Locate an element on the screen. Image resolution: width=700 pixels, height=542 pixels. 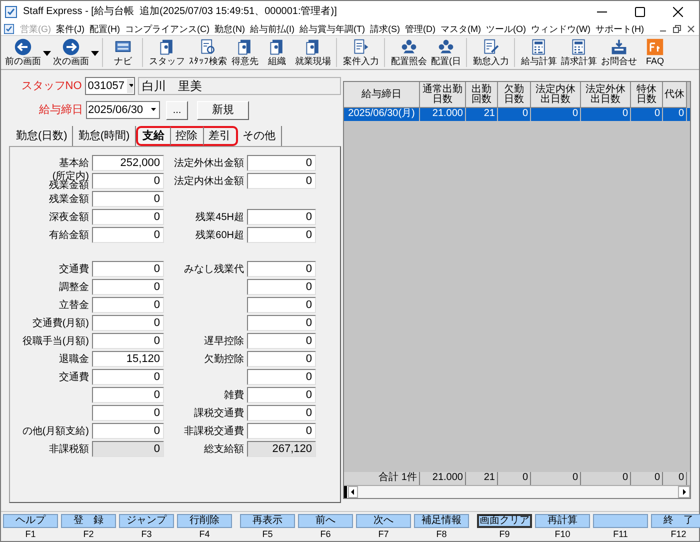
field-label: 調整金 is located at coordinates (74, 287).